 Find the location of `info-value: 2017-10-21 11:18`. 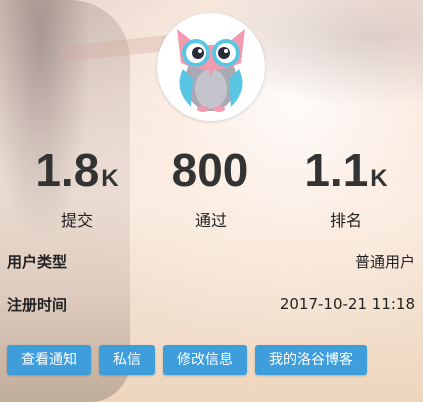

info-value: 2017-10-21 11:18 is located at coordinates (347, 304).